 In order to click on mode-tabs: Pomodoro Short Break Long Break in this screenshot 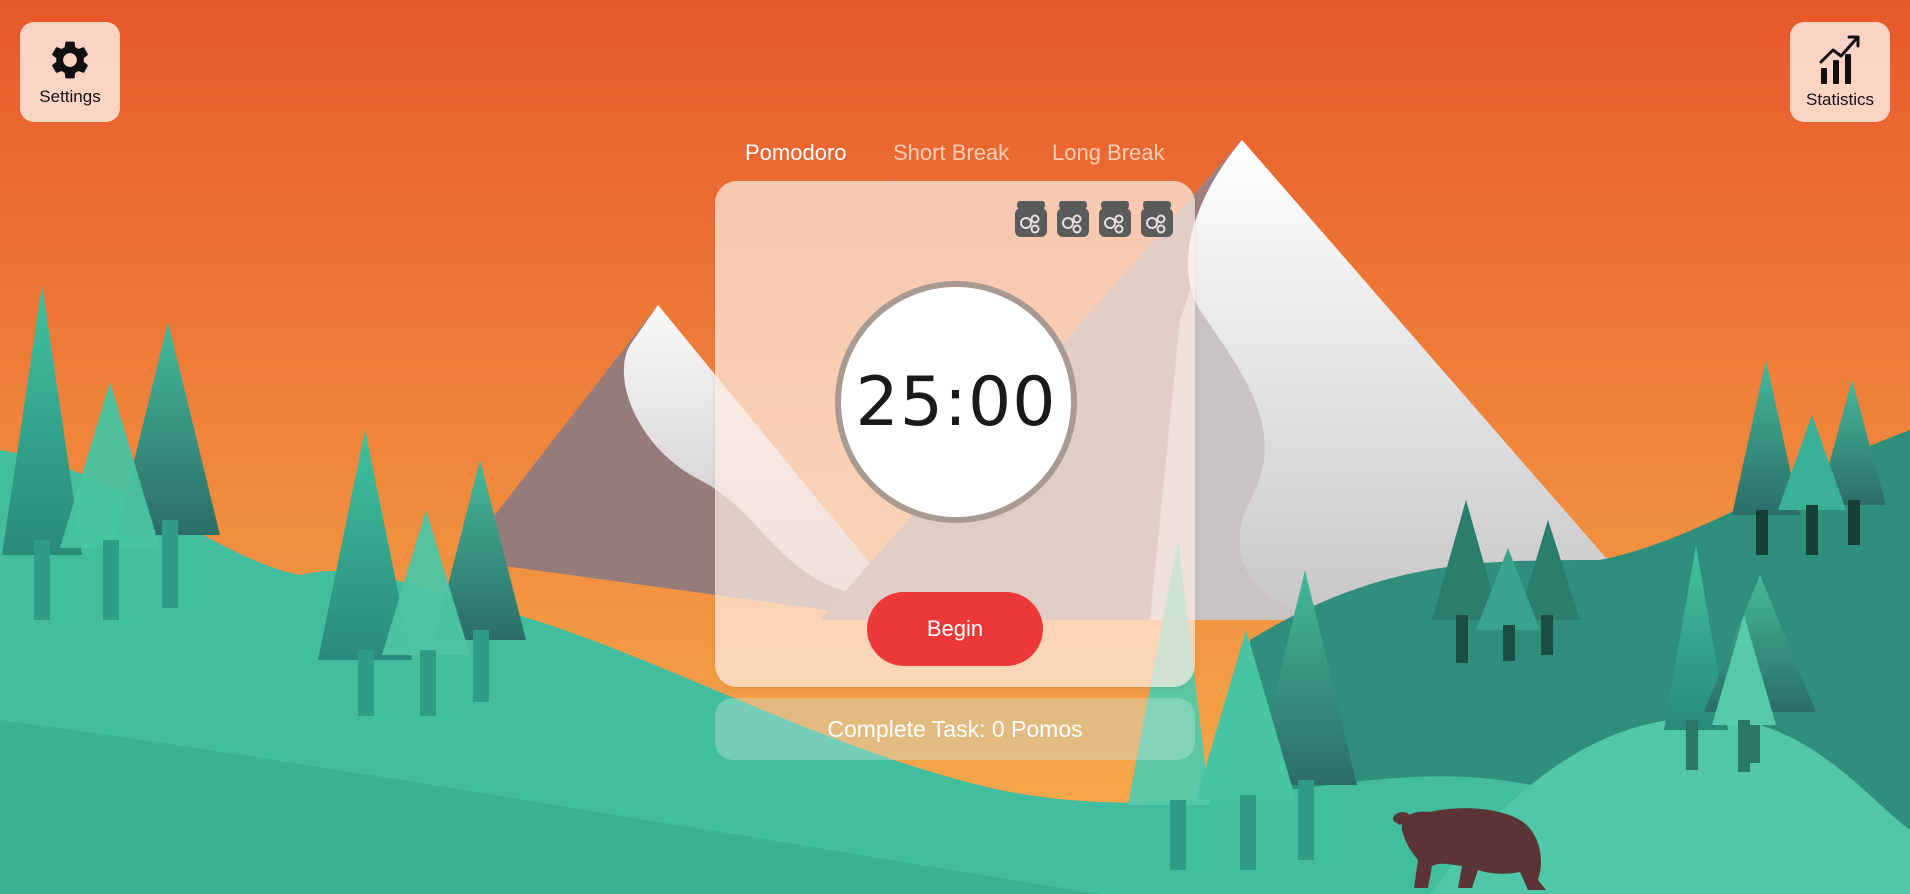, I will do `click(955, 157)`.